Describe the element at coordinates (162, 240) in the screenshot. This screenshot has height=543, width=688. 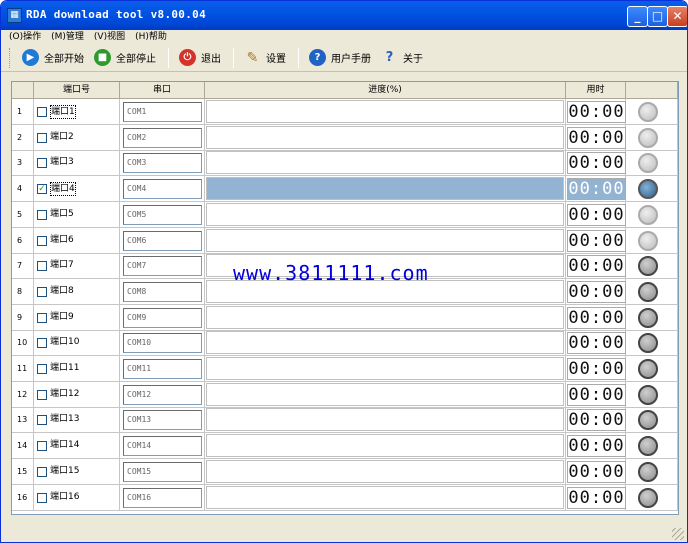
I see `serial-port-field: COM6` at that location.